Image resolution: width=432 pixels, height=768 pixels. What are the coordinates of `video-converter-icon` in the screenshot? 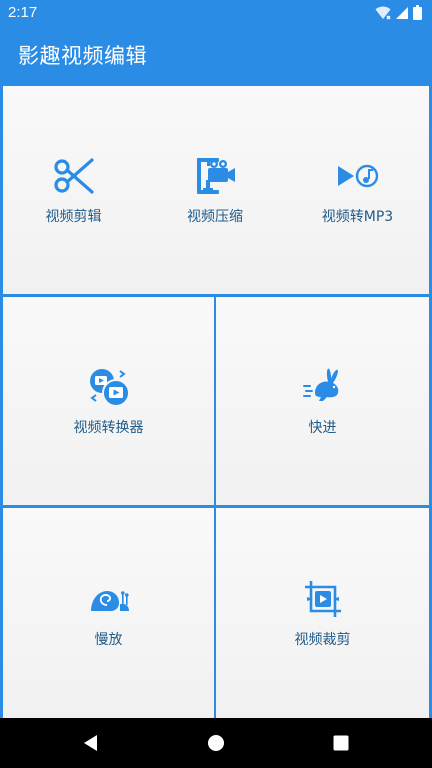 It's located at (109, 388).